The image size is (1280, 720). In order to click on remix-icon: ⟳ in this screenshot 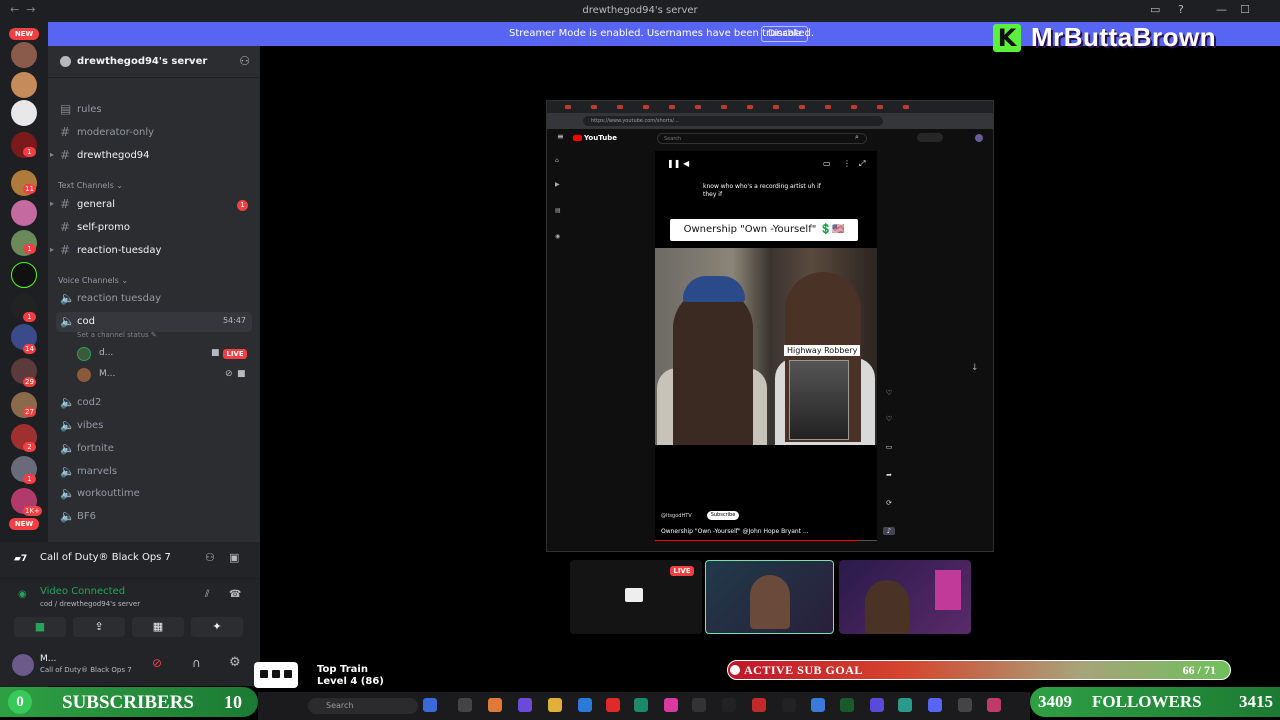, I will do `click(889, 503)`.